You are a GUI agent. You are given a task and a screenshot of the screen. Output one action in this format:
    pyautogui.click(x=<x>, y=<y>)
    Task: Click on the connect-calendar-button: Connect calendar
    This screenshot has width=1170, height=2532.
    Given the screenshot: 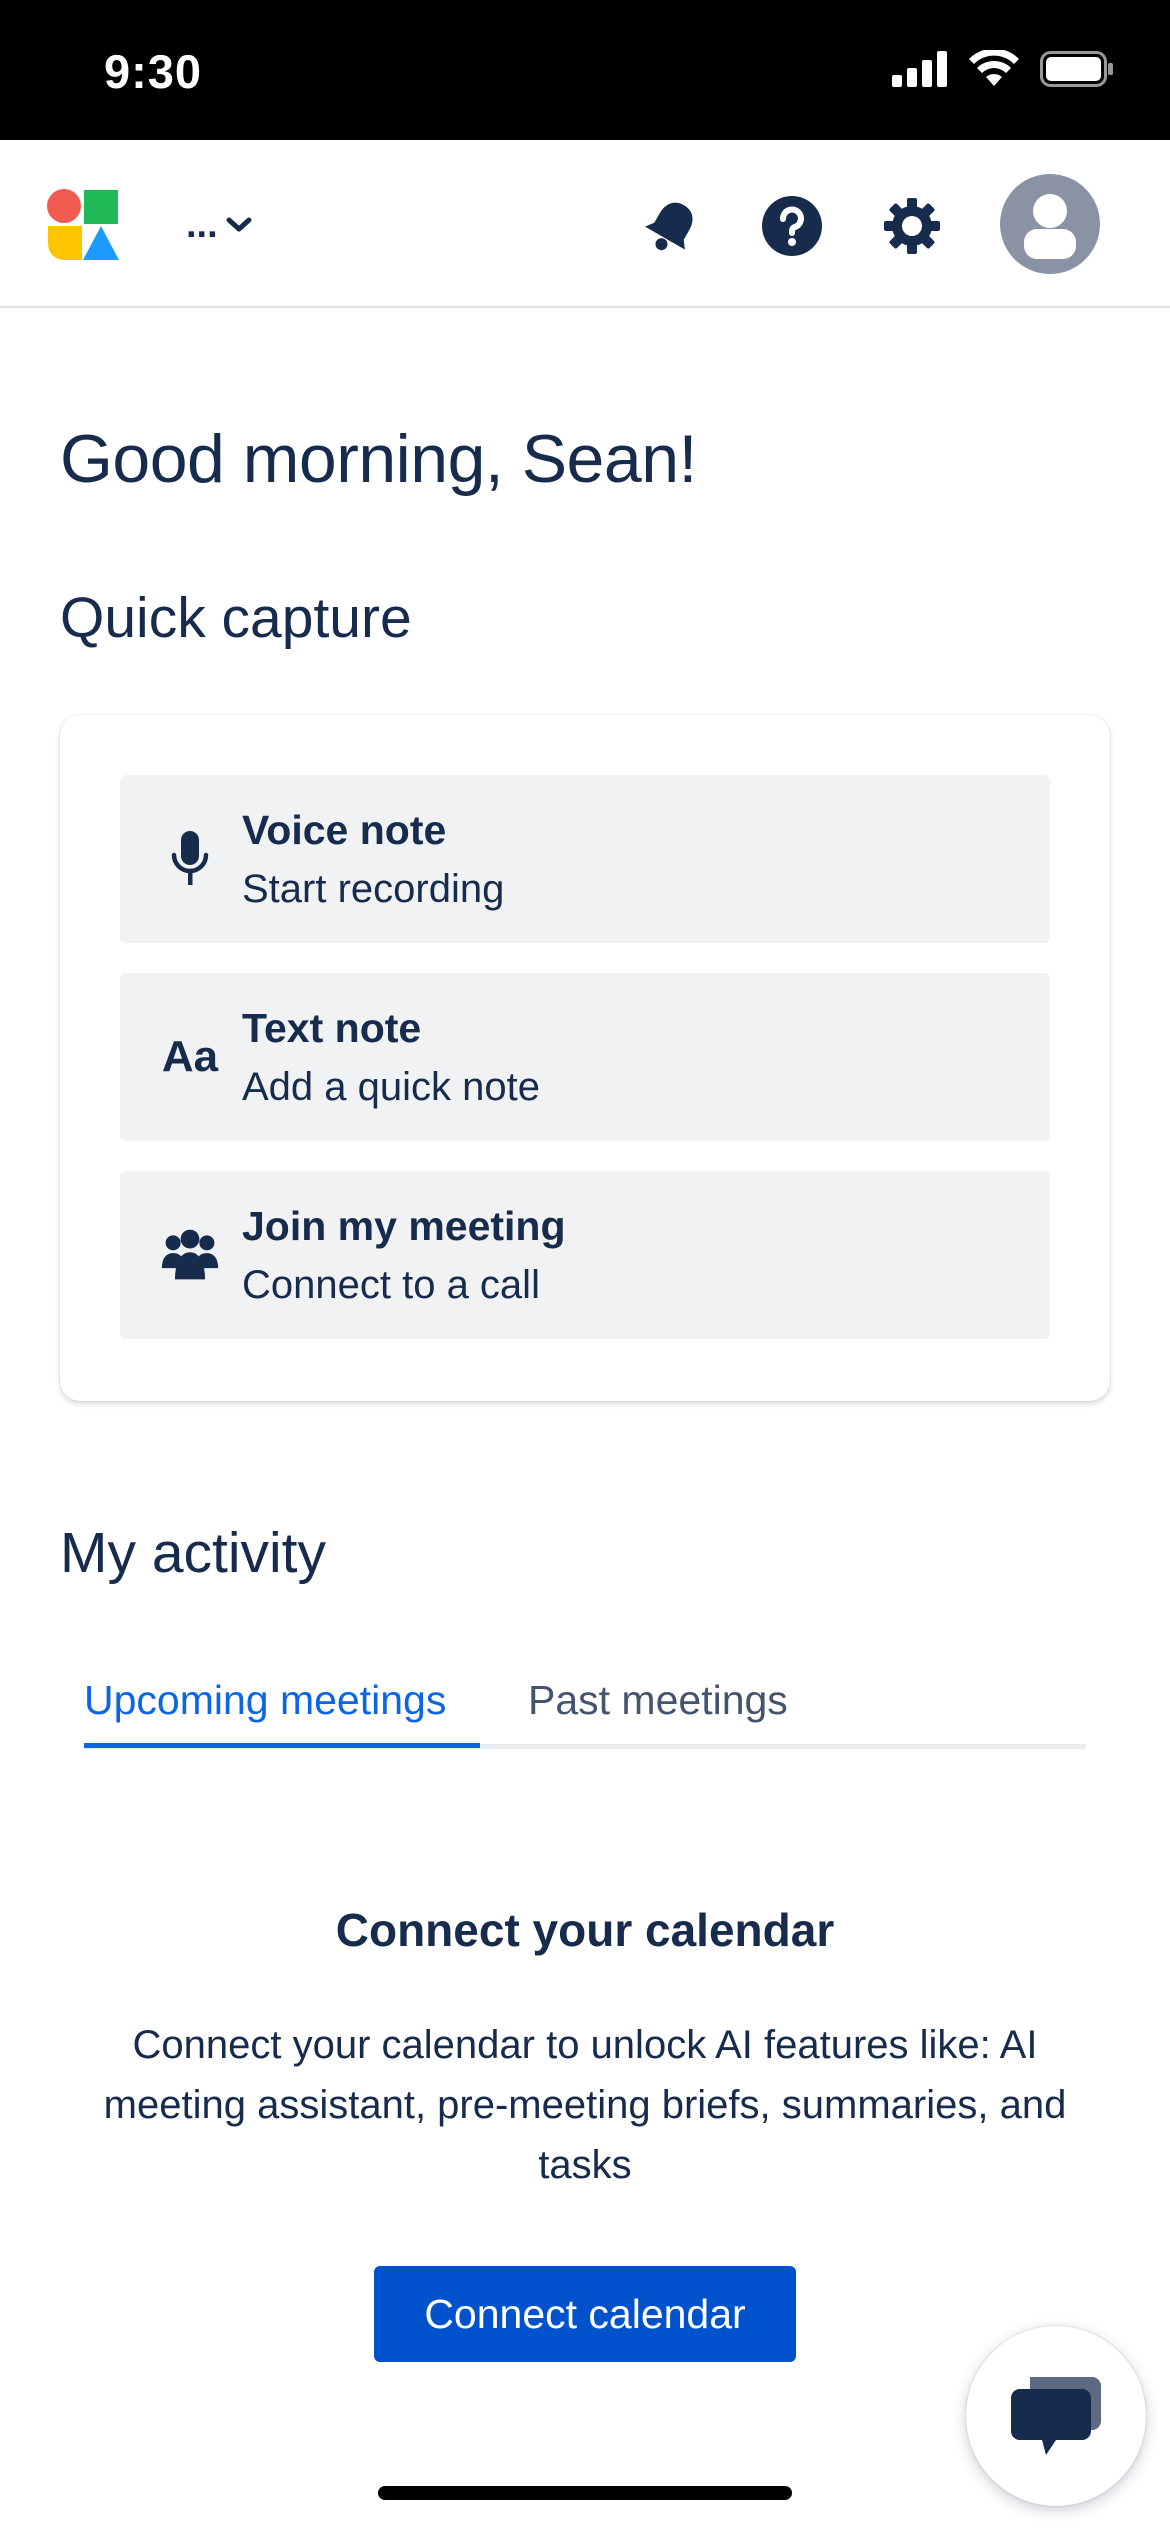 What is the action you would take?
    pyautogui.click(x=585, y=2314)
    